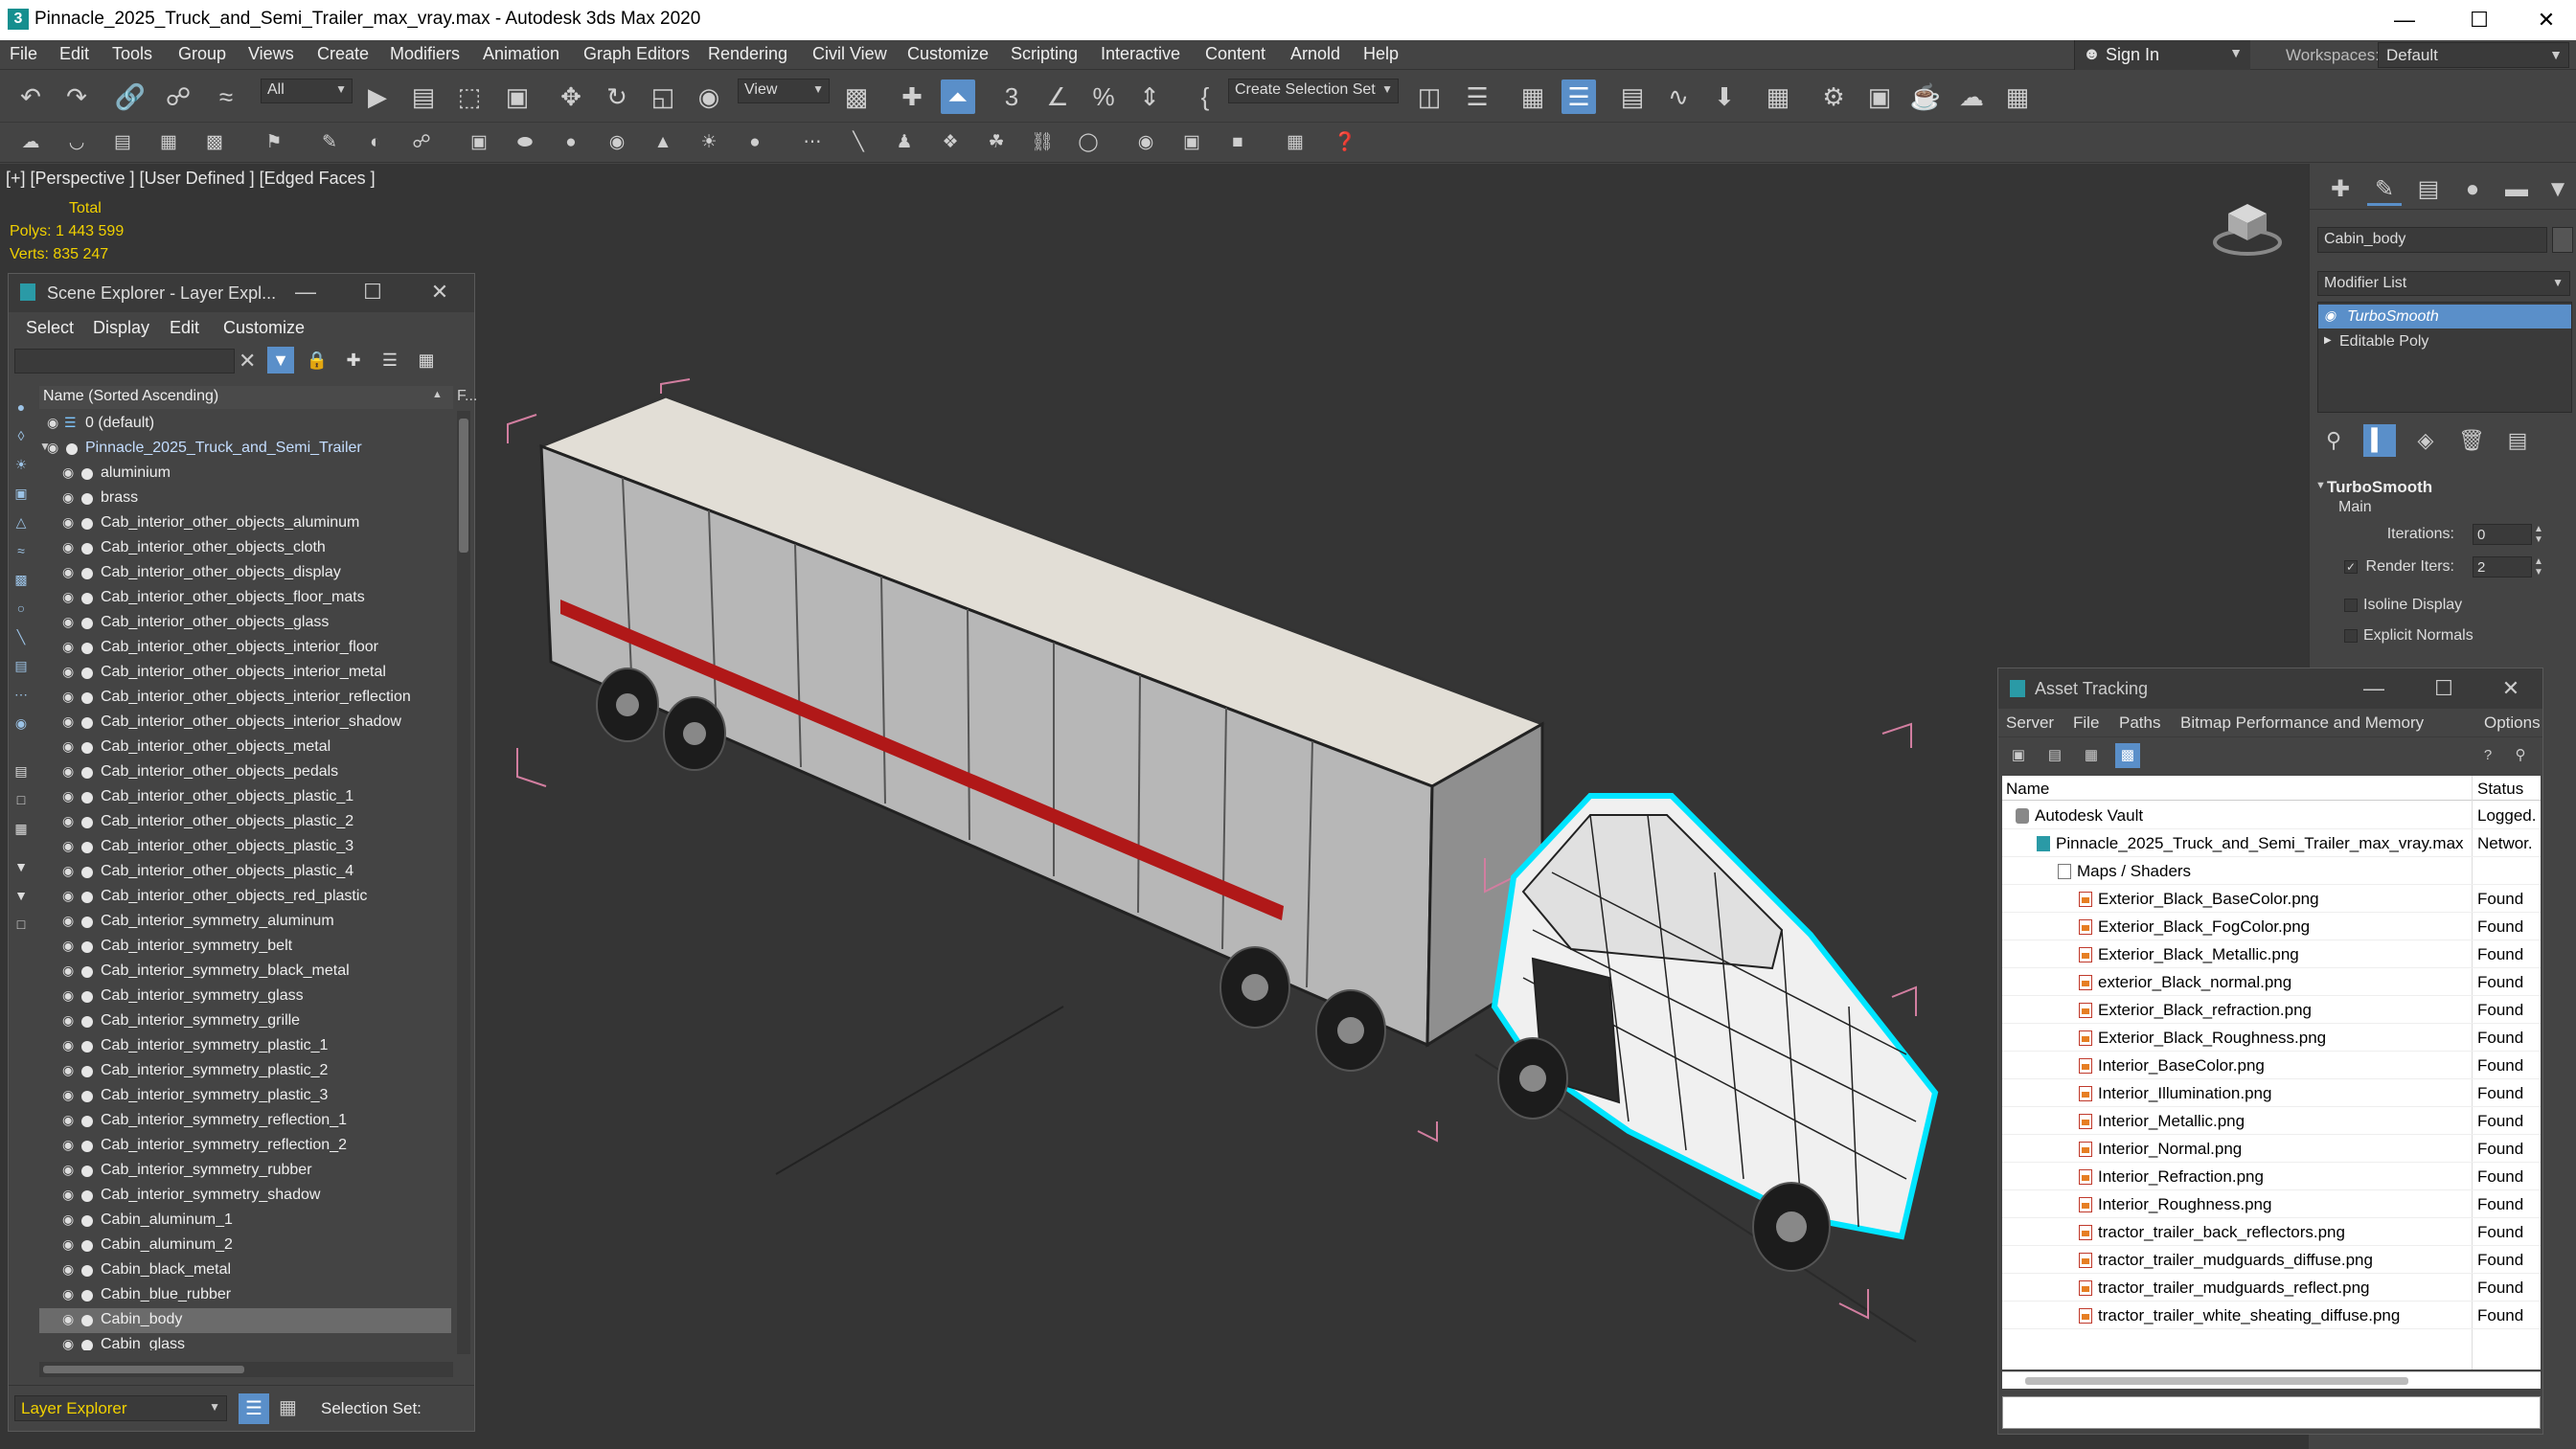  What do you see at coordinates (21, 771) in the screenshot?
I see `display-all-icon: ▤` at bounding box center [21, 771].